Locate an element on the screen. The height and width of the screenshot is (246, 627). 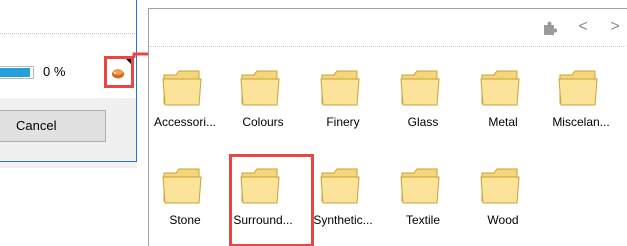
folder-item: Colours is located at coordinates (263, 97).